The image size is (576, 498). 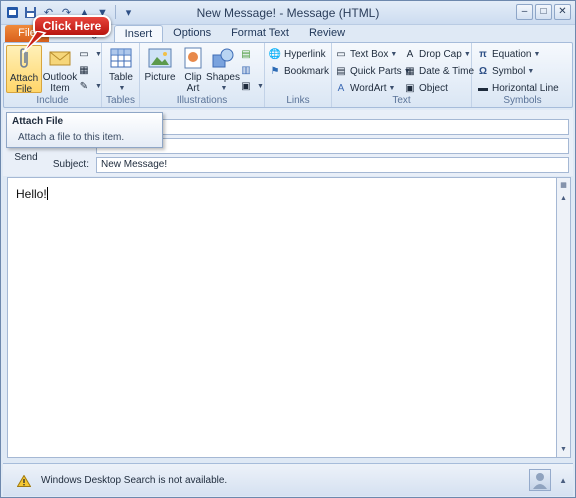 I want to click on business-card-button: ▭ ▼, so click(x=90, y=54).